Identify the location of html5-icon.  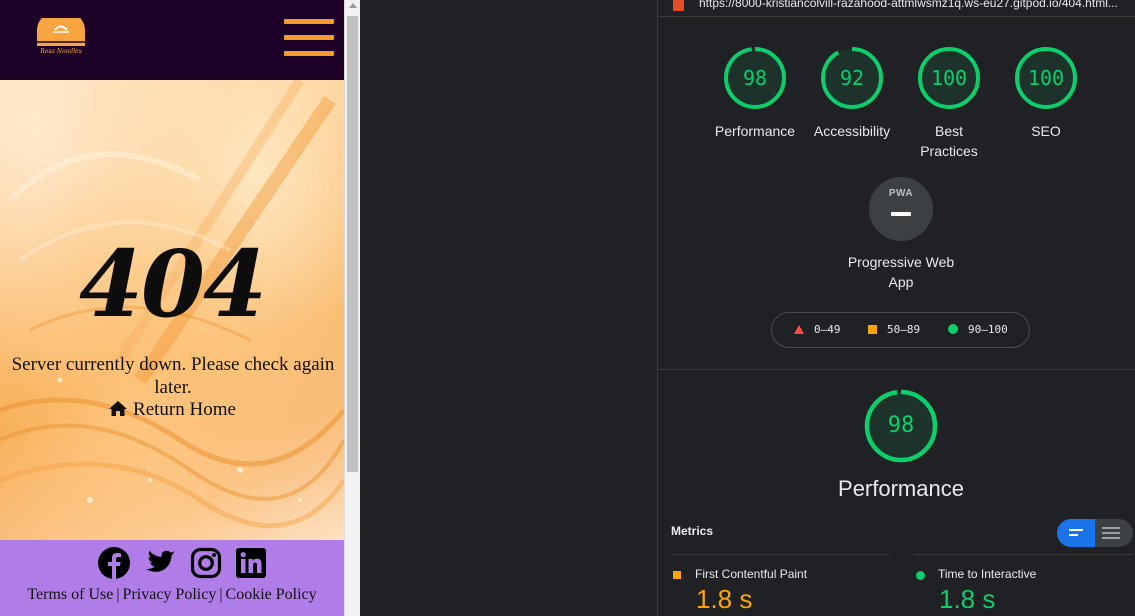
(678, 5).